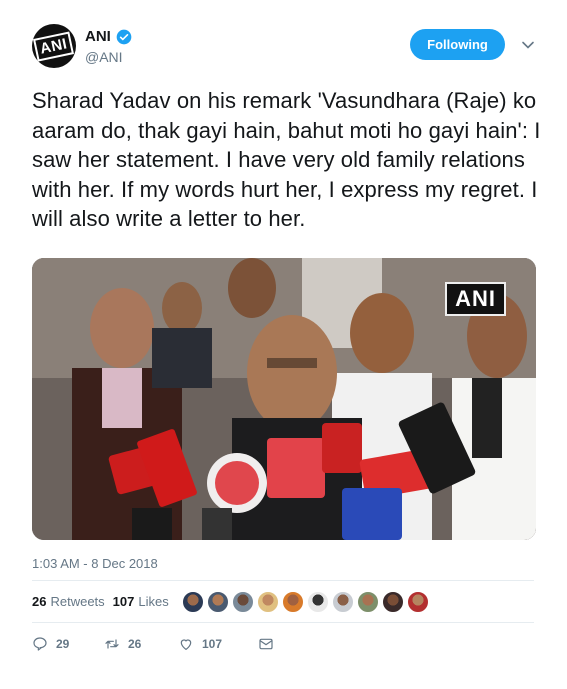 The width and height of the screenshot is (567, 689). I want to click on chevron-down-icon, so click(528, 45).